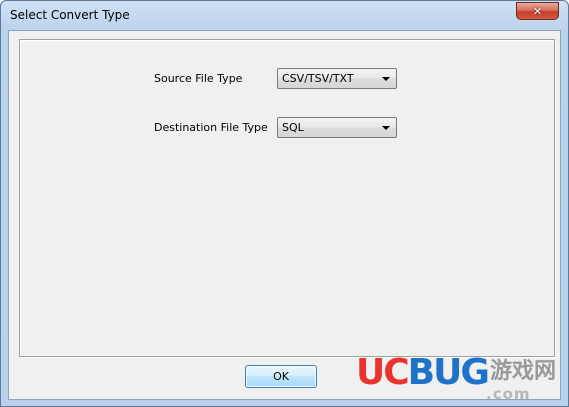  What do you see at coordinates (383, 372) in the screenshot?
I see `watermark-brand-uc: UC` at bounding box center [383, 372].